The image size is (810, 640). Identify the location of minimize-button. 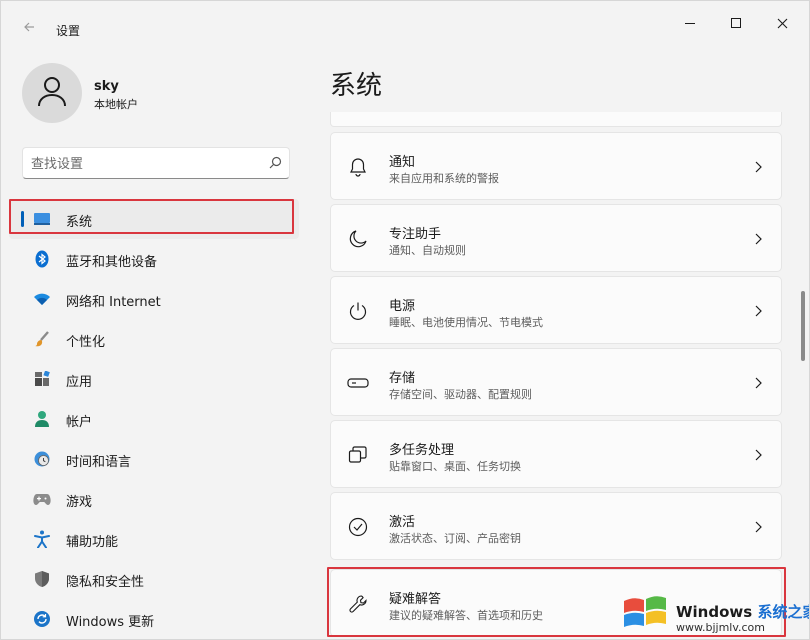
(690, 23).